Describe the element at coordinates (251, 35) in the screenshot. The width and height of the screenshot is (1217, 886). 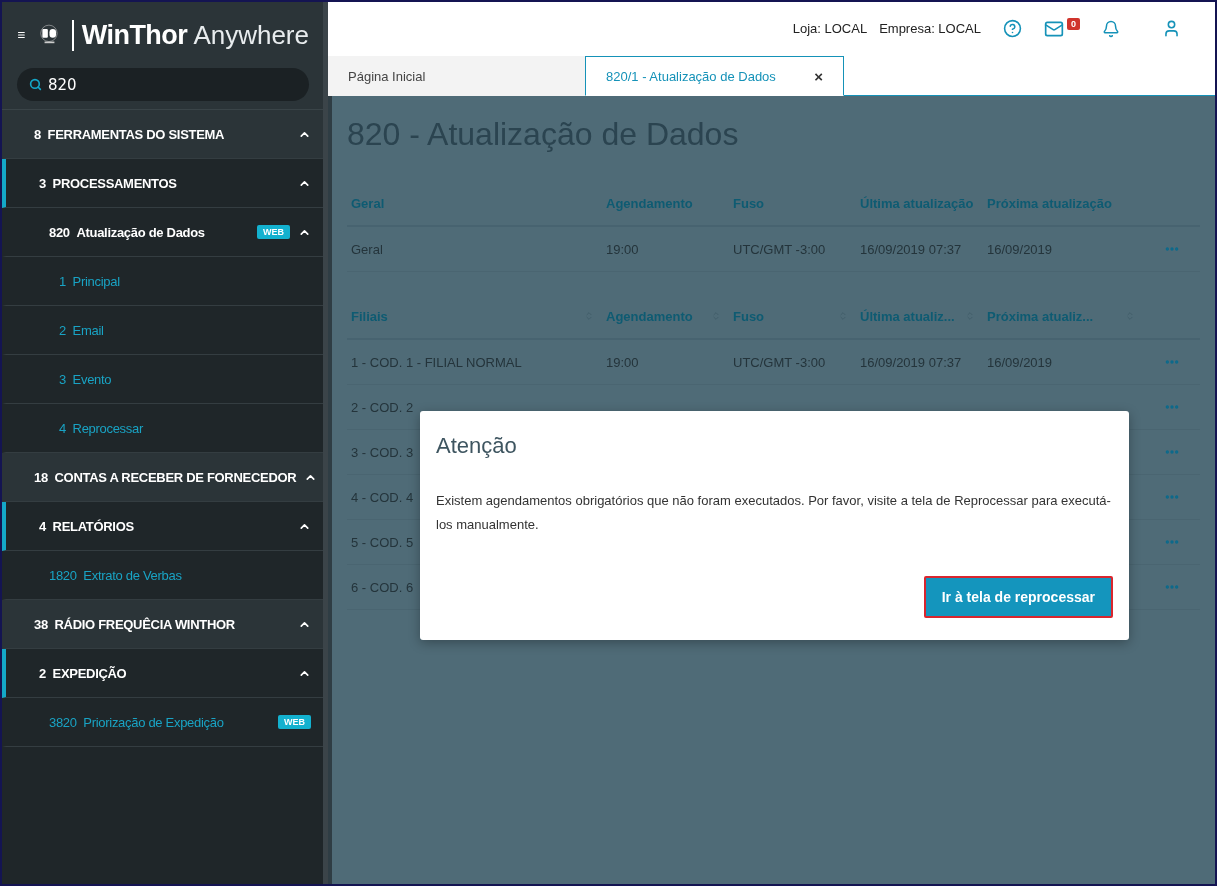
I see `brand-suffix: Anywhere` at that location.